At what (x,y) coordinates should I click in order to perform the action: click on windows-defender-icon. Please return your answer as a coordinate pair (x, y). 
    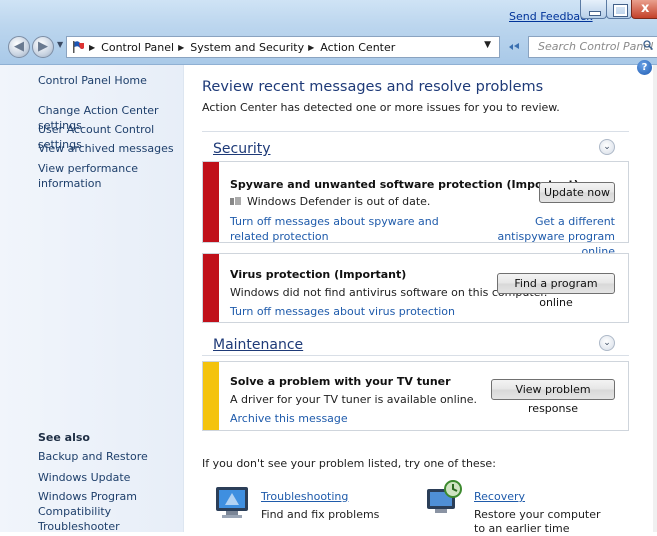
    Looking at the image, I should click on (235, 201).